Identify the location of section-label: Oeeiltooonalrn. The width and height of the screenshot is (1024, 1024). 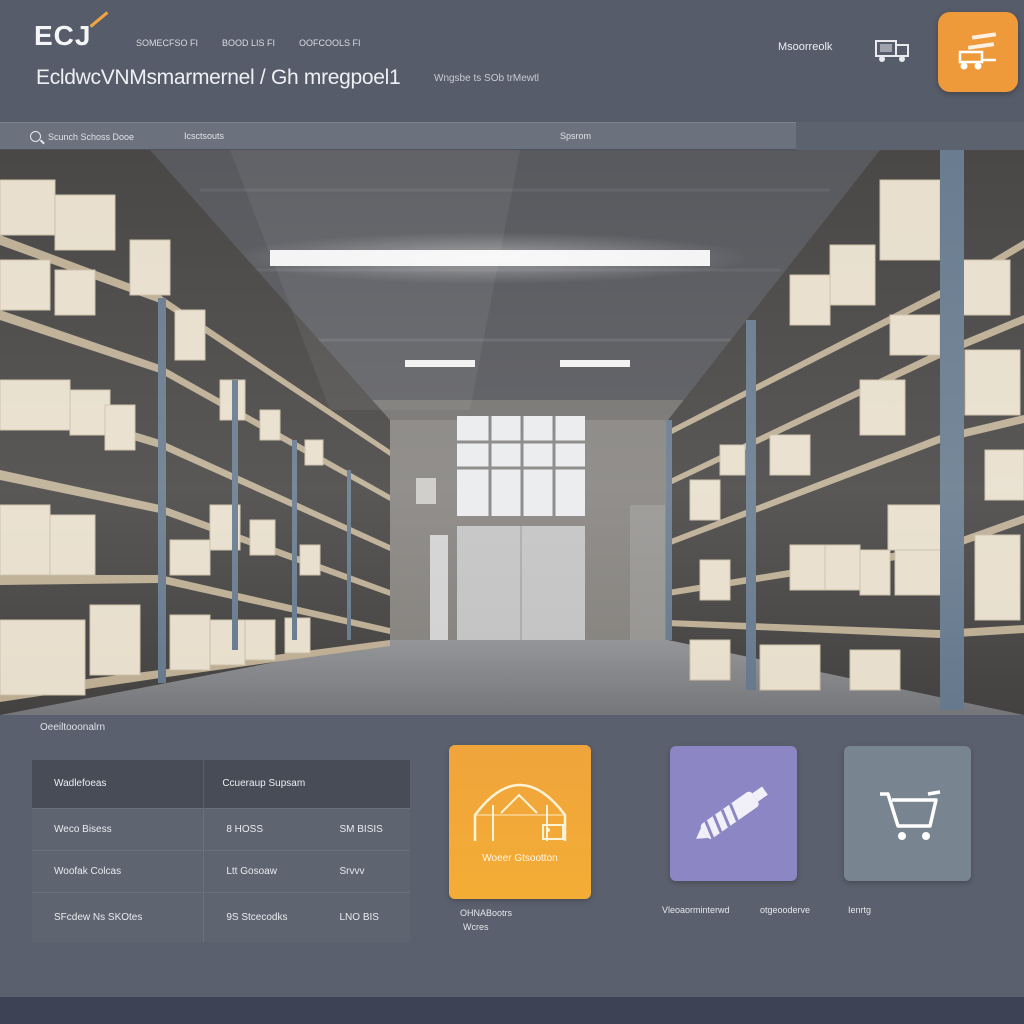
(73, 727).